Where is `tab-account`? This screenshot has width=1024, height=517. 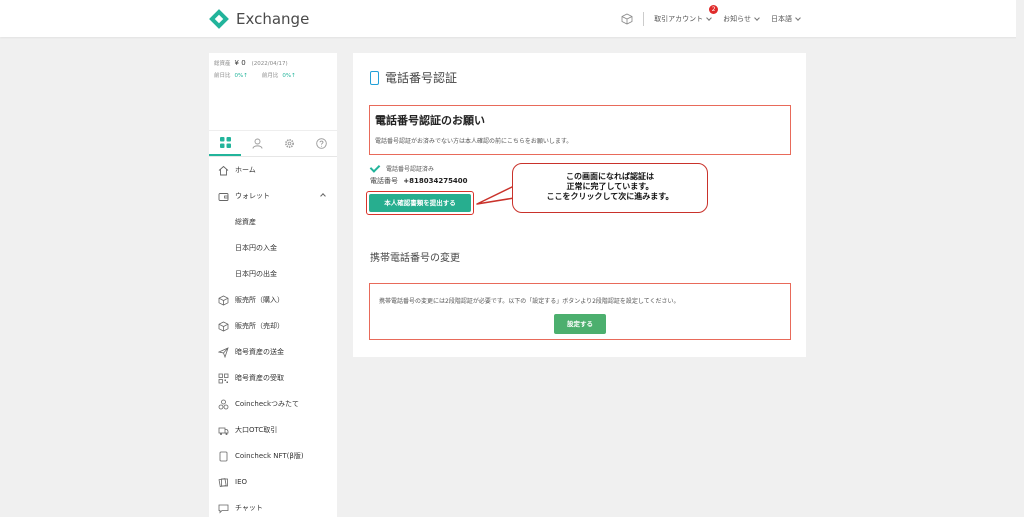 tab-account is located at coordinates (257, 143).